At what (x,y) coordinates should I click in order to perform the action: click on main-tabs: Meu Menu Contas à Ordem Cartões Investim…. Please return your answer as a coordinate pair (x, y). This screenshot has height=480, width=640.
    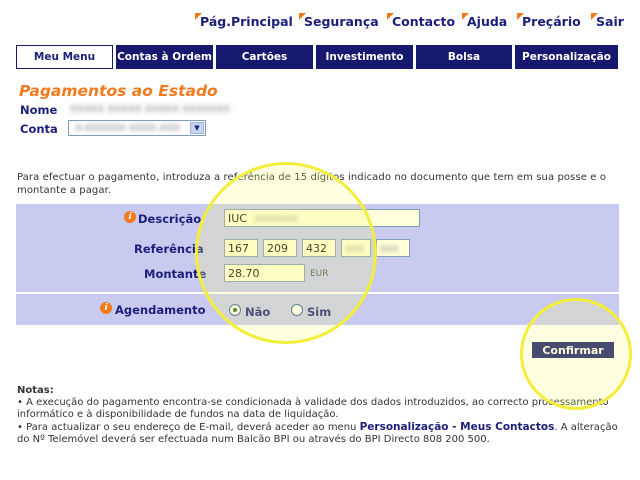
    Looking at the image, I should click on (317, 57).